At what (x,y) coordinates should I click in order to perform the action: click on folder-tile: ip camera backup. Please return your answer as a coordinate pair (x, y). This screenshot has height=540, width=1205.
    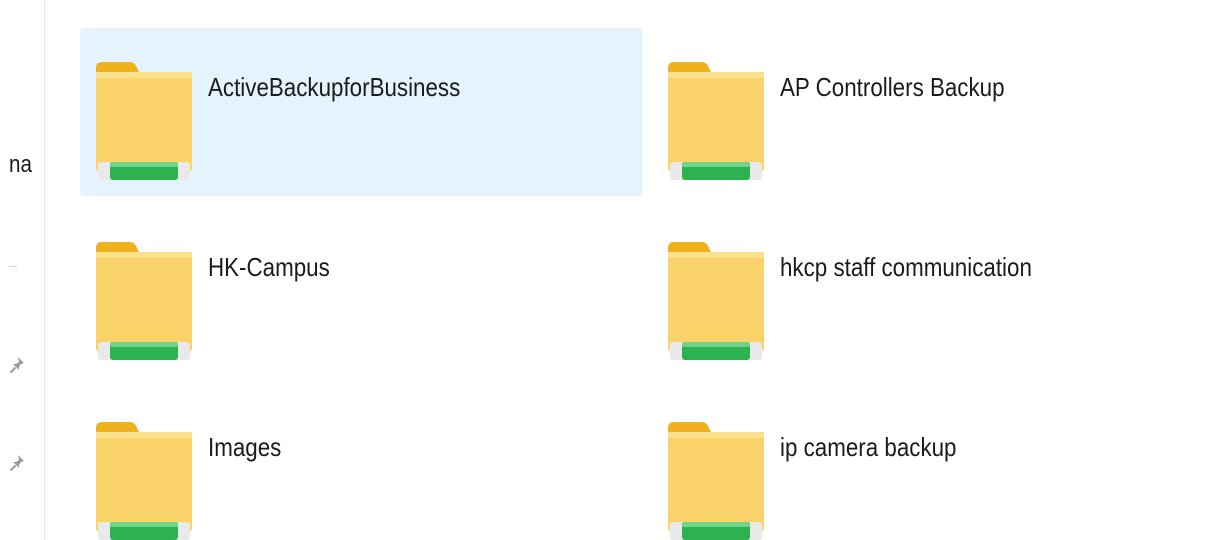
    Looking at the image, I should click on (928, 464).